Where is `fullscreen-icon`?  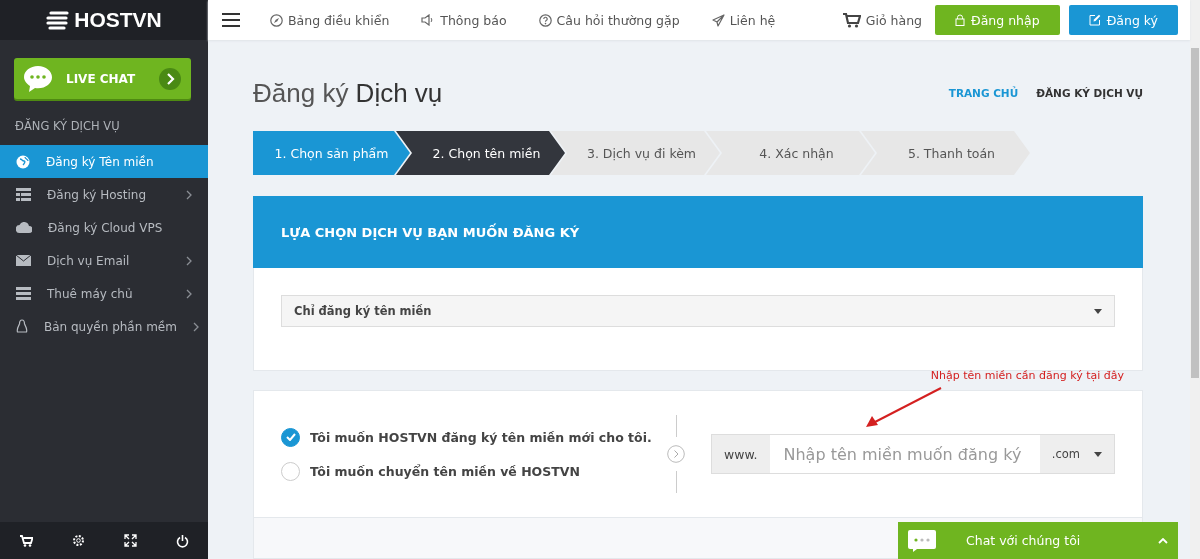
fullscreen-icon is located at coordinates (130, 540).